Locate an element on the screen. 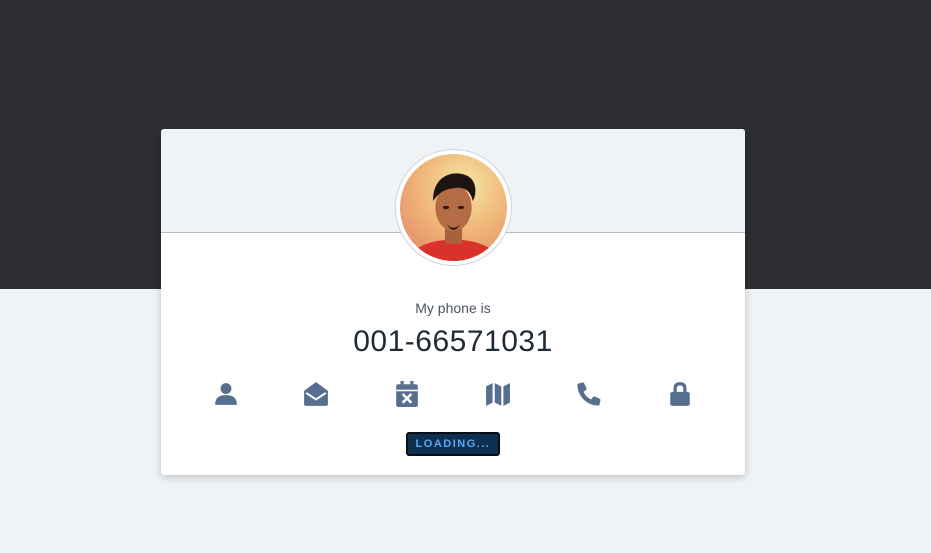 This screenshot has width=931, height=553. calendar-x-icon is located at coordinates (407, 394).